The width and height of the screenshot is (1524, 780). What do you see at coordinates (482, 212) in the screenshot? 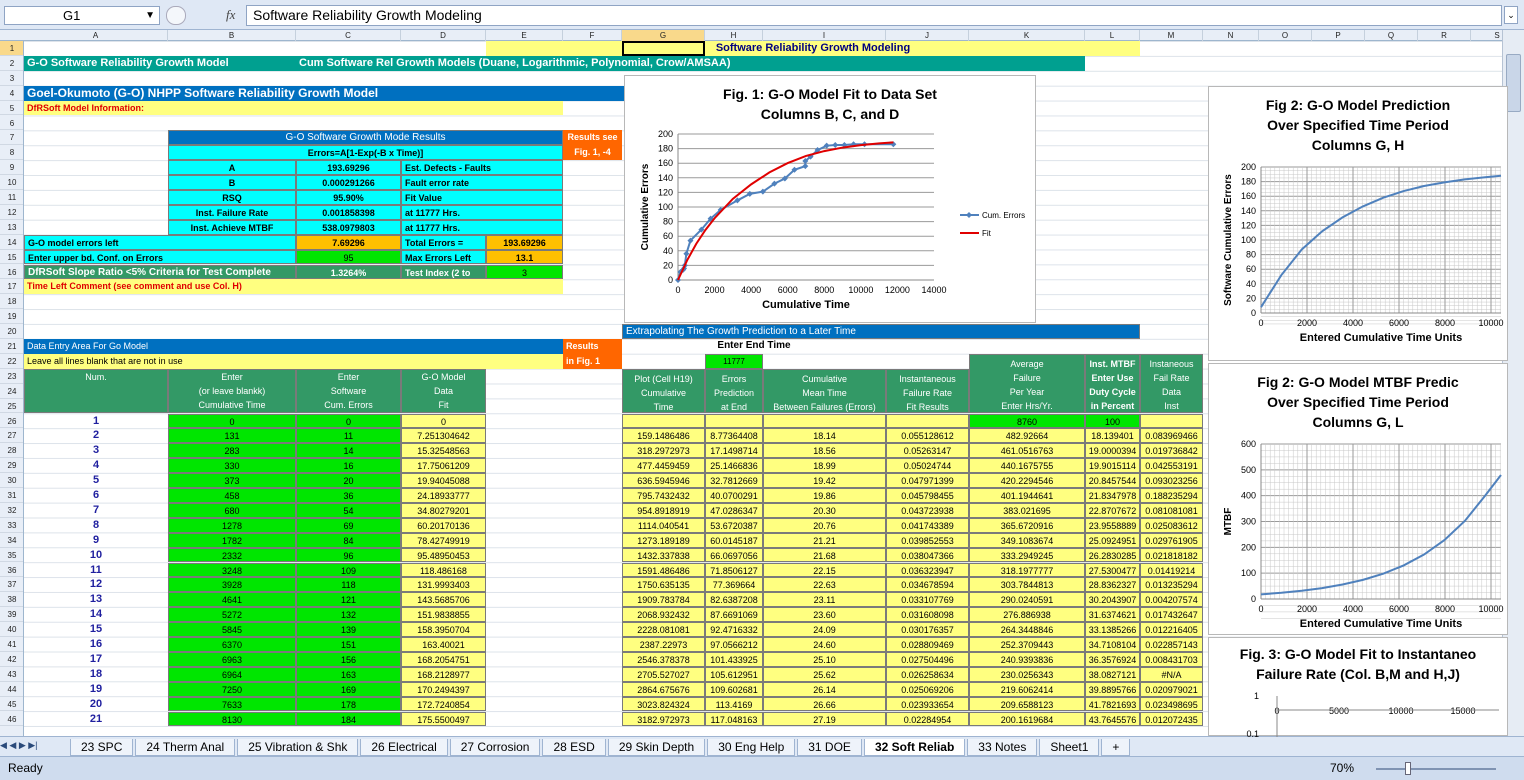
I see `result-desc: at 11777 Hrs.` at bounding box center [482, 212].